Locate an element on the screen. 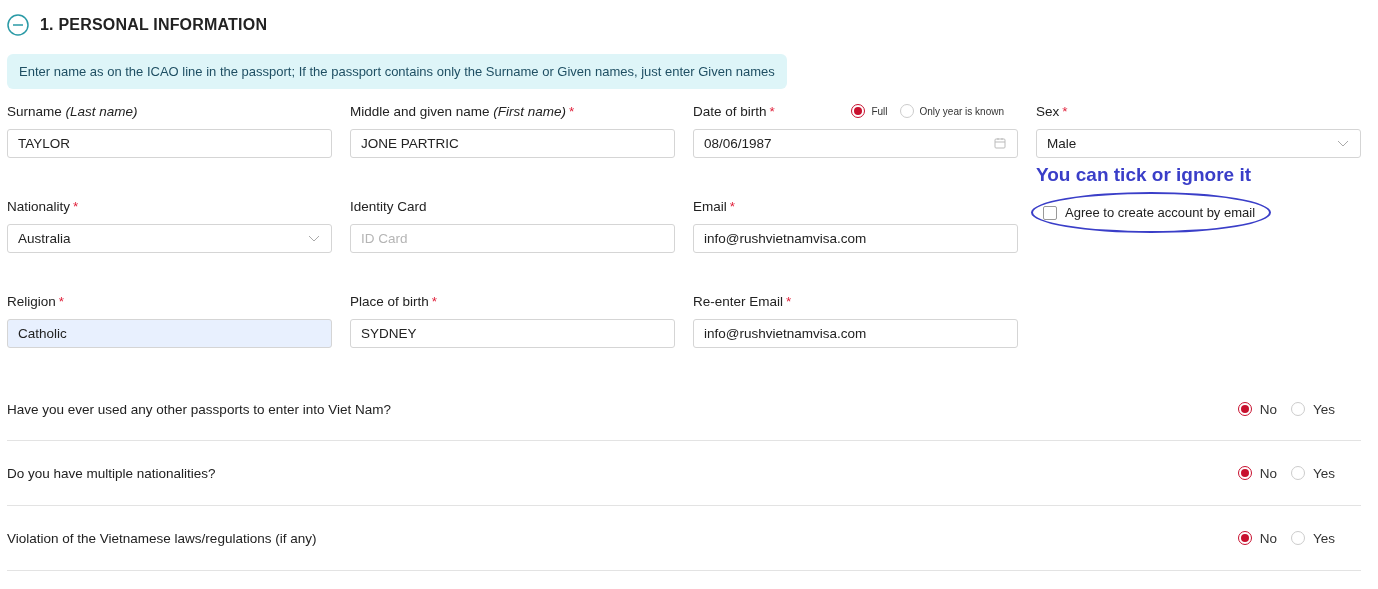 The height and width of the screenshot is (589, 1378). question-text: Violation of the Vietnamese laws/regulations (if any) is located at coordinates (162, 538).